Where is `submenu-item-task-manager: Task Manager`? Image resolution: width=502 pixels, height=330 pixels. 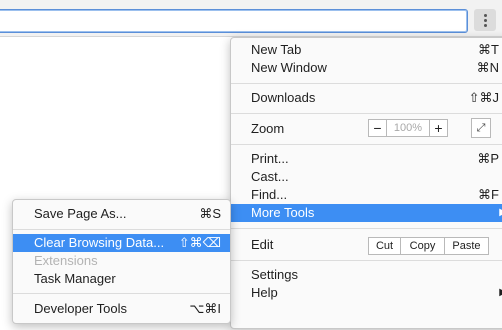
submenu-item-task-manager: Task Manager is located at coordinates (121, 279).